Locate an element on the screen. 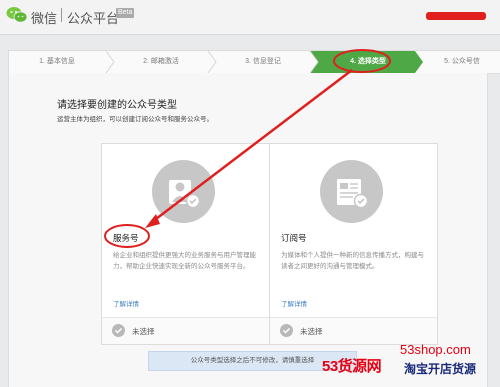 Image resolution: width=500 pixels, height=387 pixels. watermark-url: 53shop.com is located at coordinates (435, 349).